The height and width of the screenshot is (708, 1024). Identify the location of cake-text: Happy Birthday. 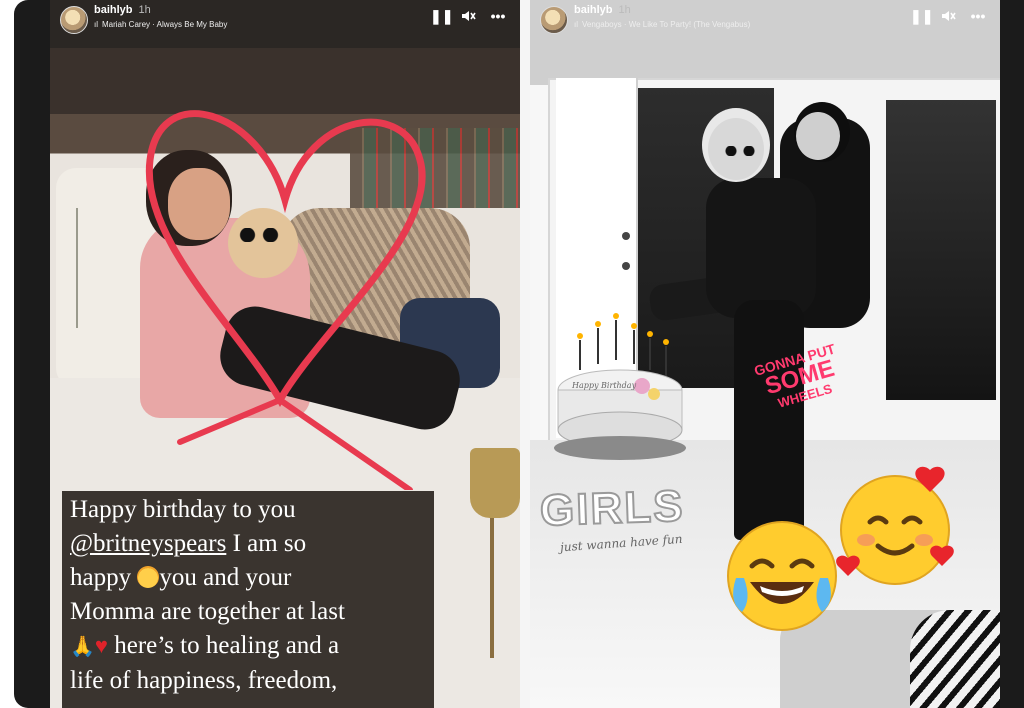
(604, 385).